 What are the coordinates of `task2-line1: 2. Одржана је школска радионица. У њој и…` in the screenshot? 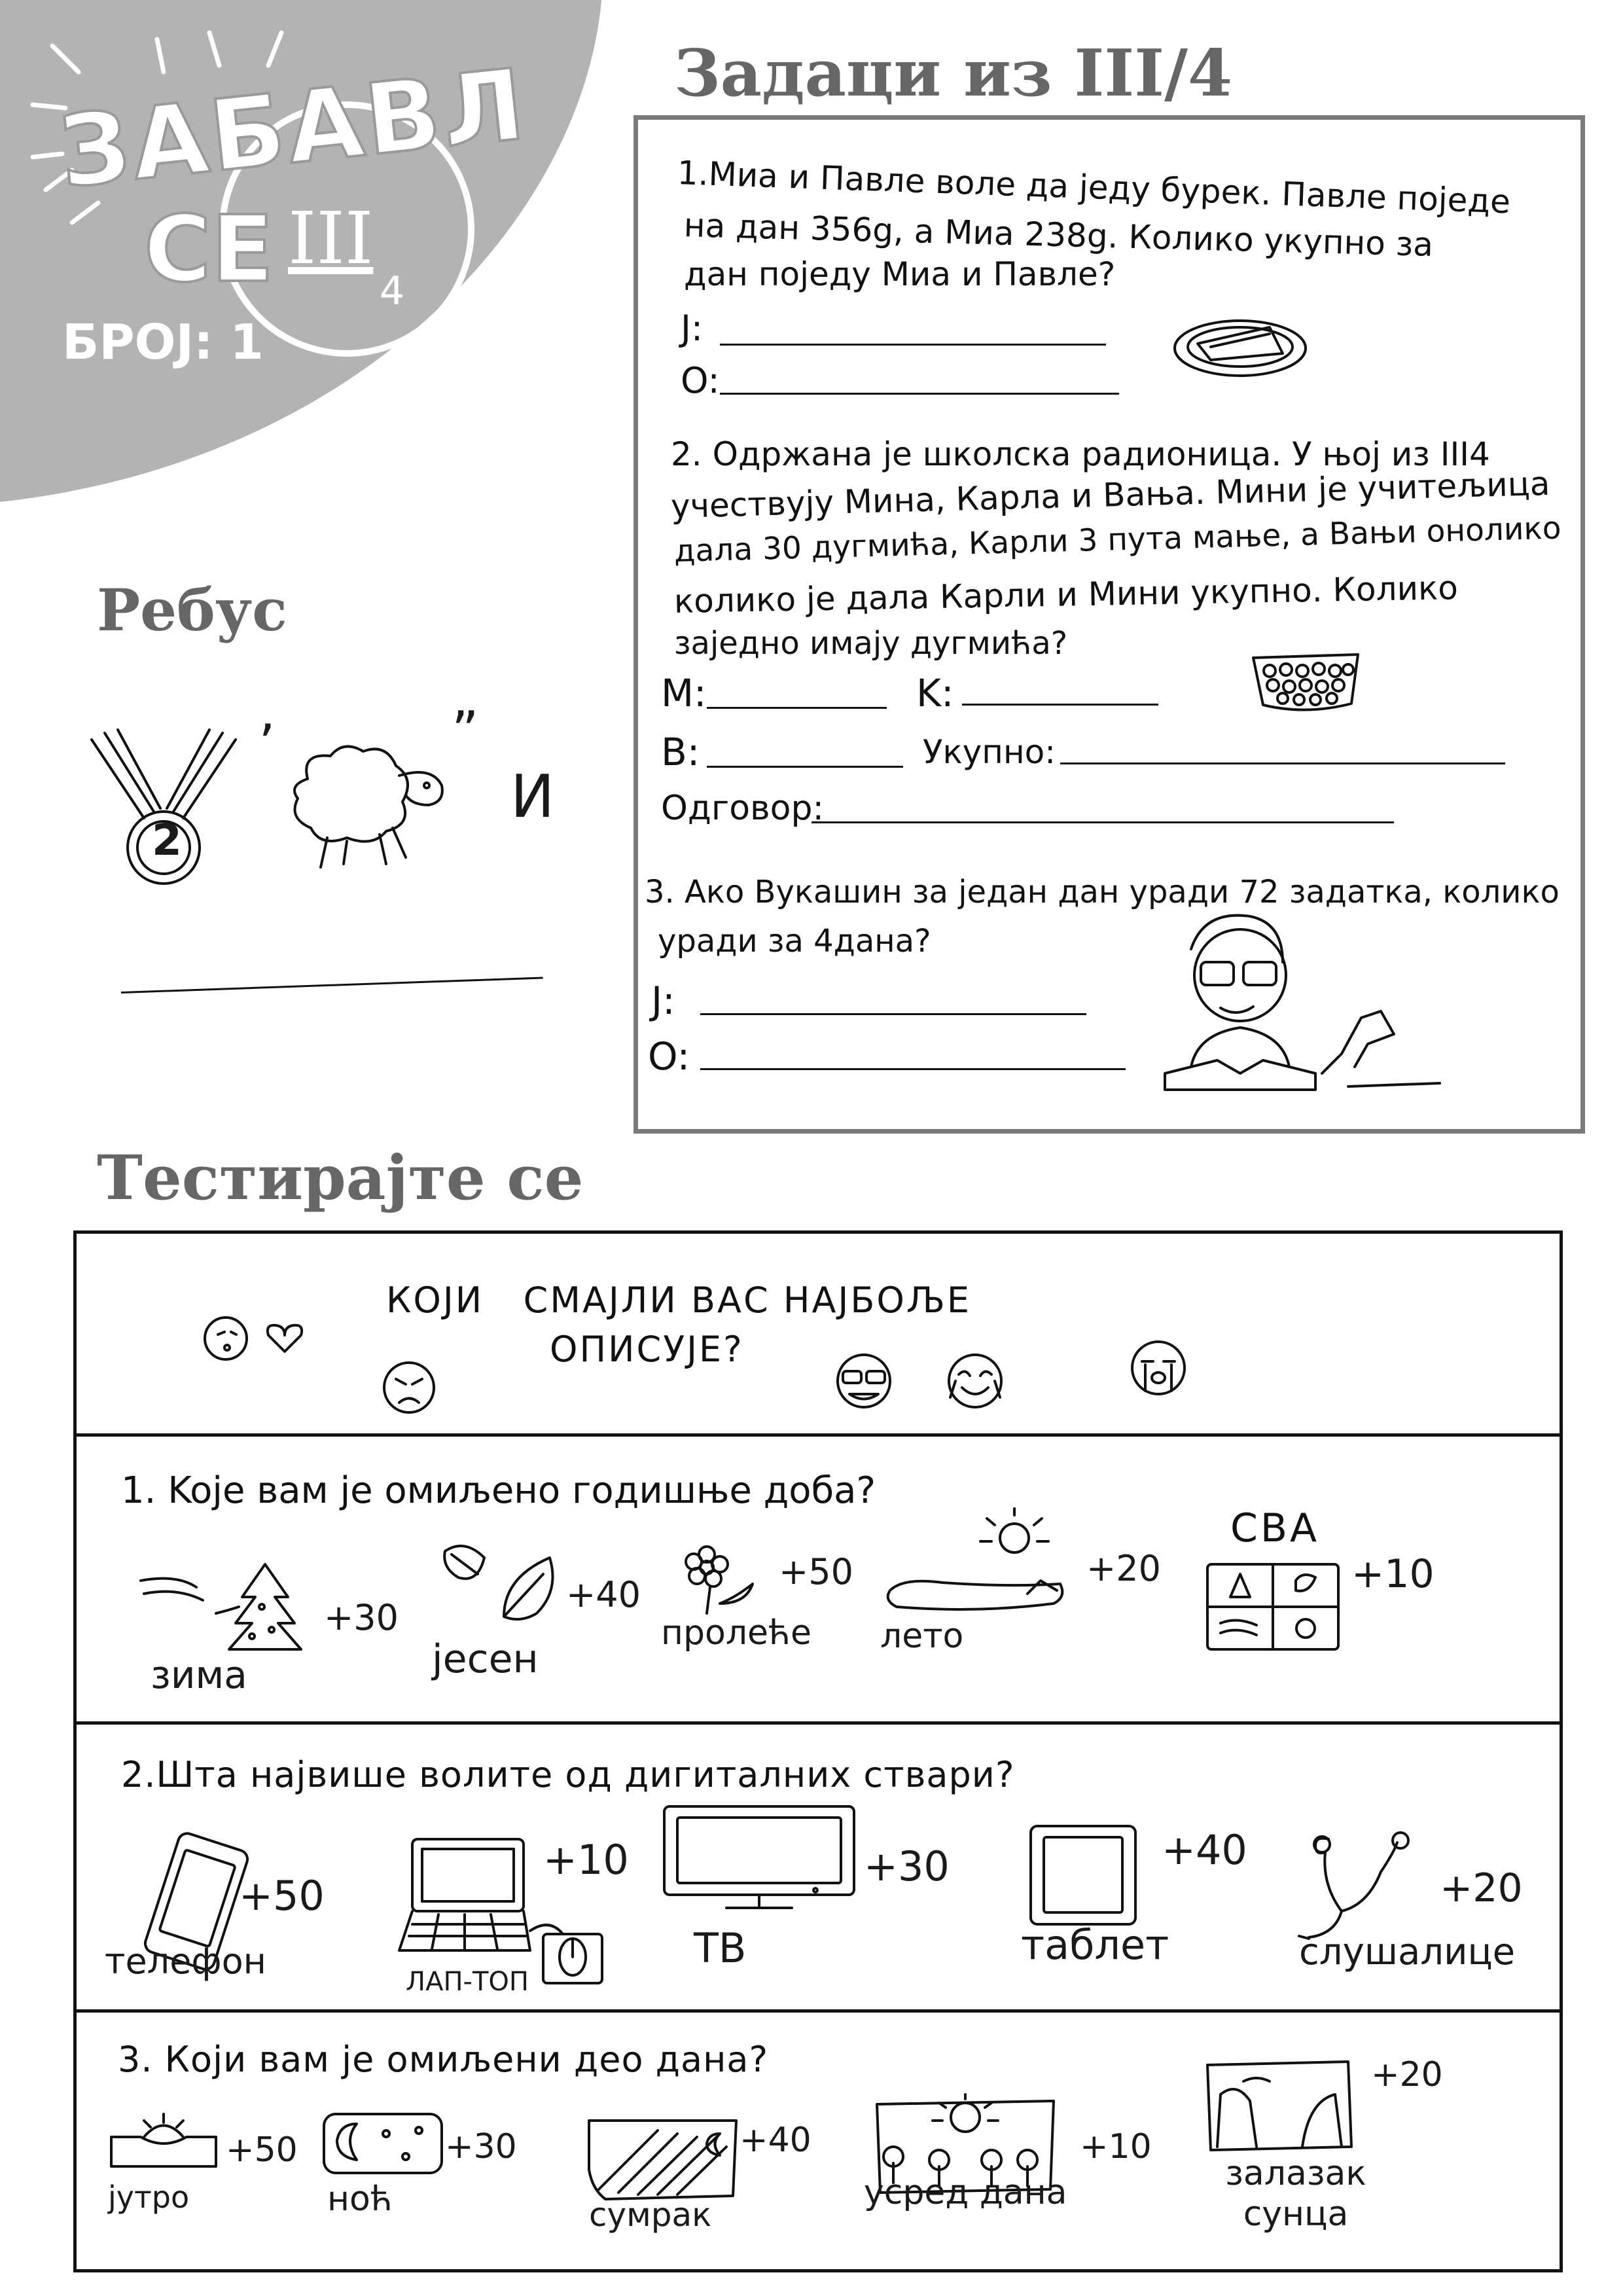 It's located at (1080, 454).